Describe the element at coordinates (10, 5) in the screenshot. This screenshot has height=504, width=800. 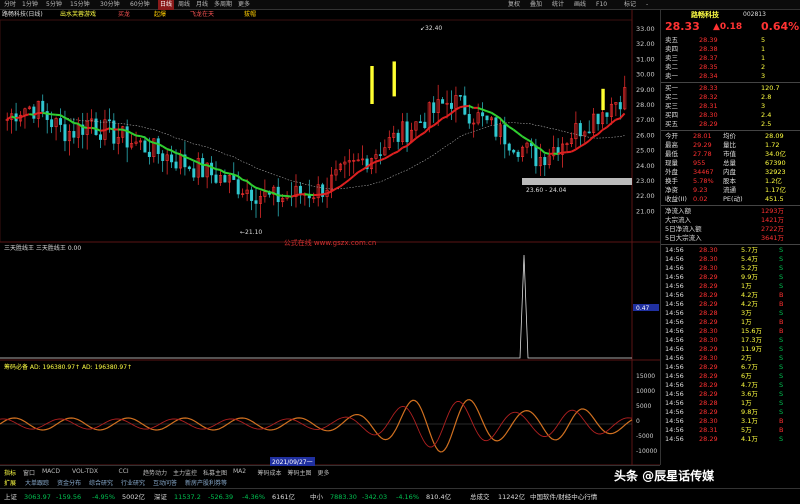
I see `period-tab-0: 分时` at that location.